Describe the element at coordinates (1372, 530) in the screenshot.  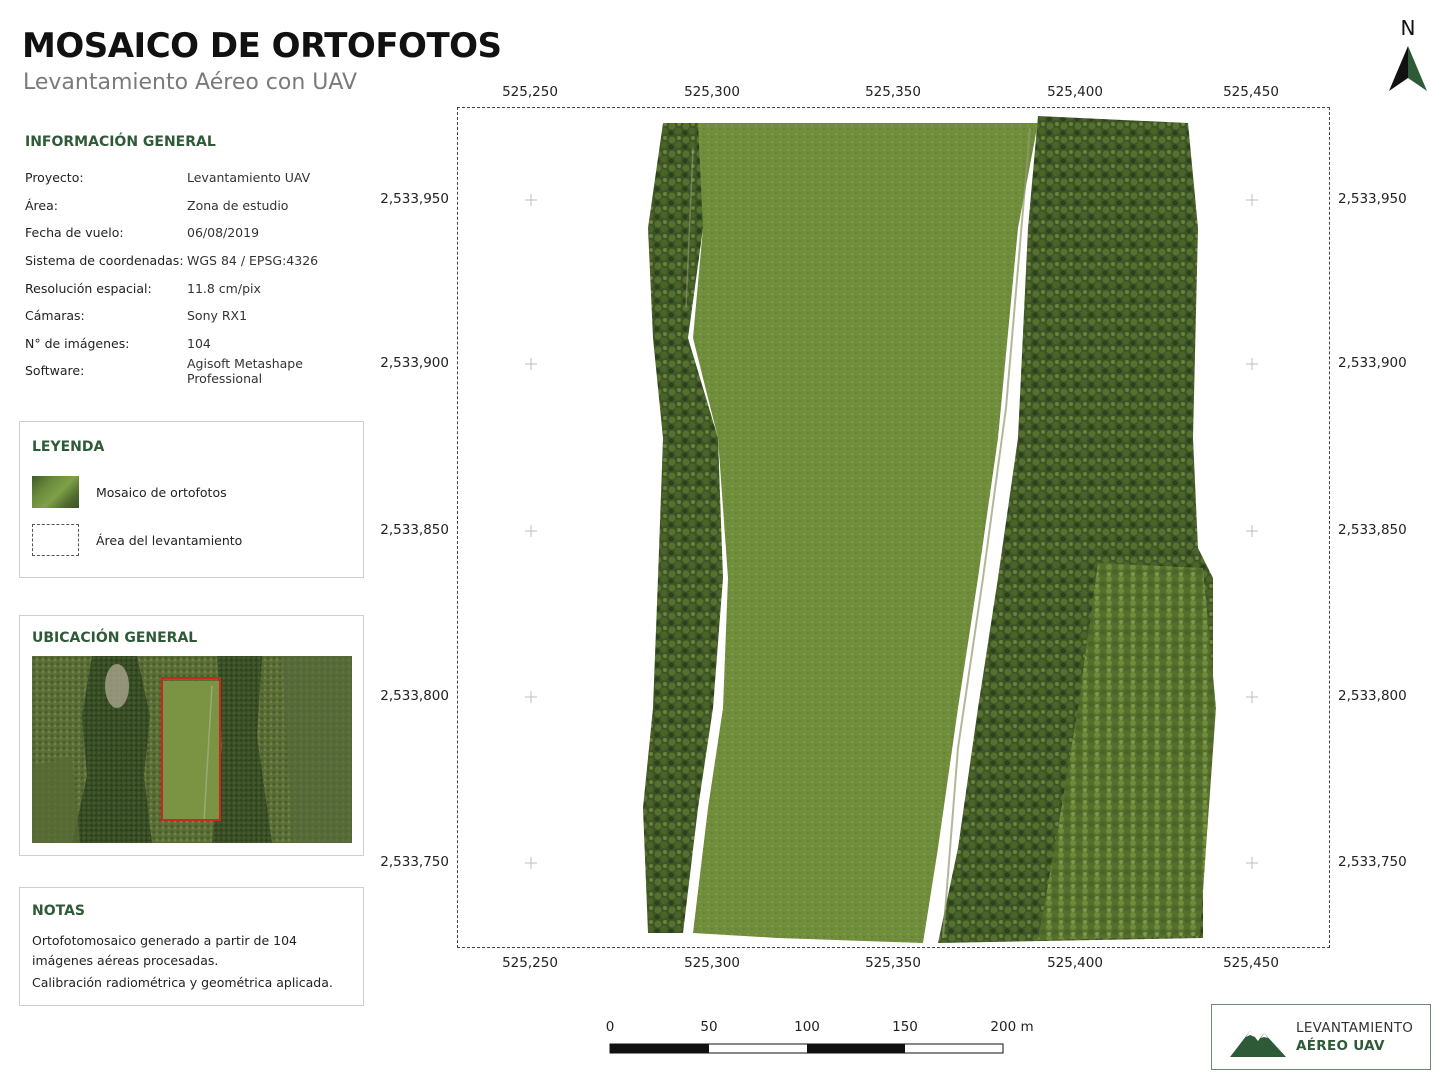
I see `y-tick-right: 2,533,850` at that location.